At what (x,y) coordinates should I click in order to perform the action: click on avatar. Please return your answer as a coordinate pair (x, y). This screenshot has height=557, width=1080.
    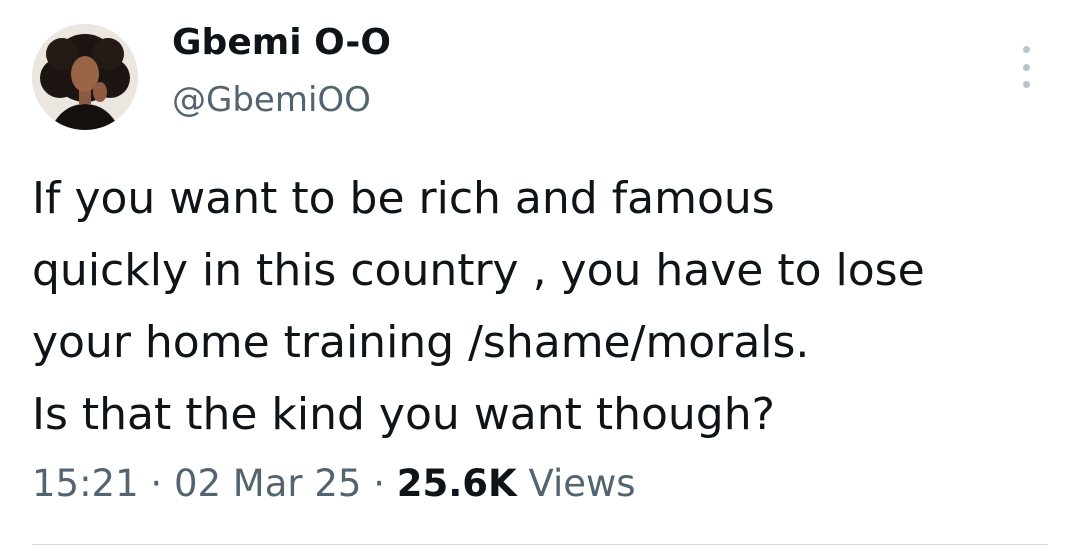
    Looking at the image, I should click on (85, 77).